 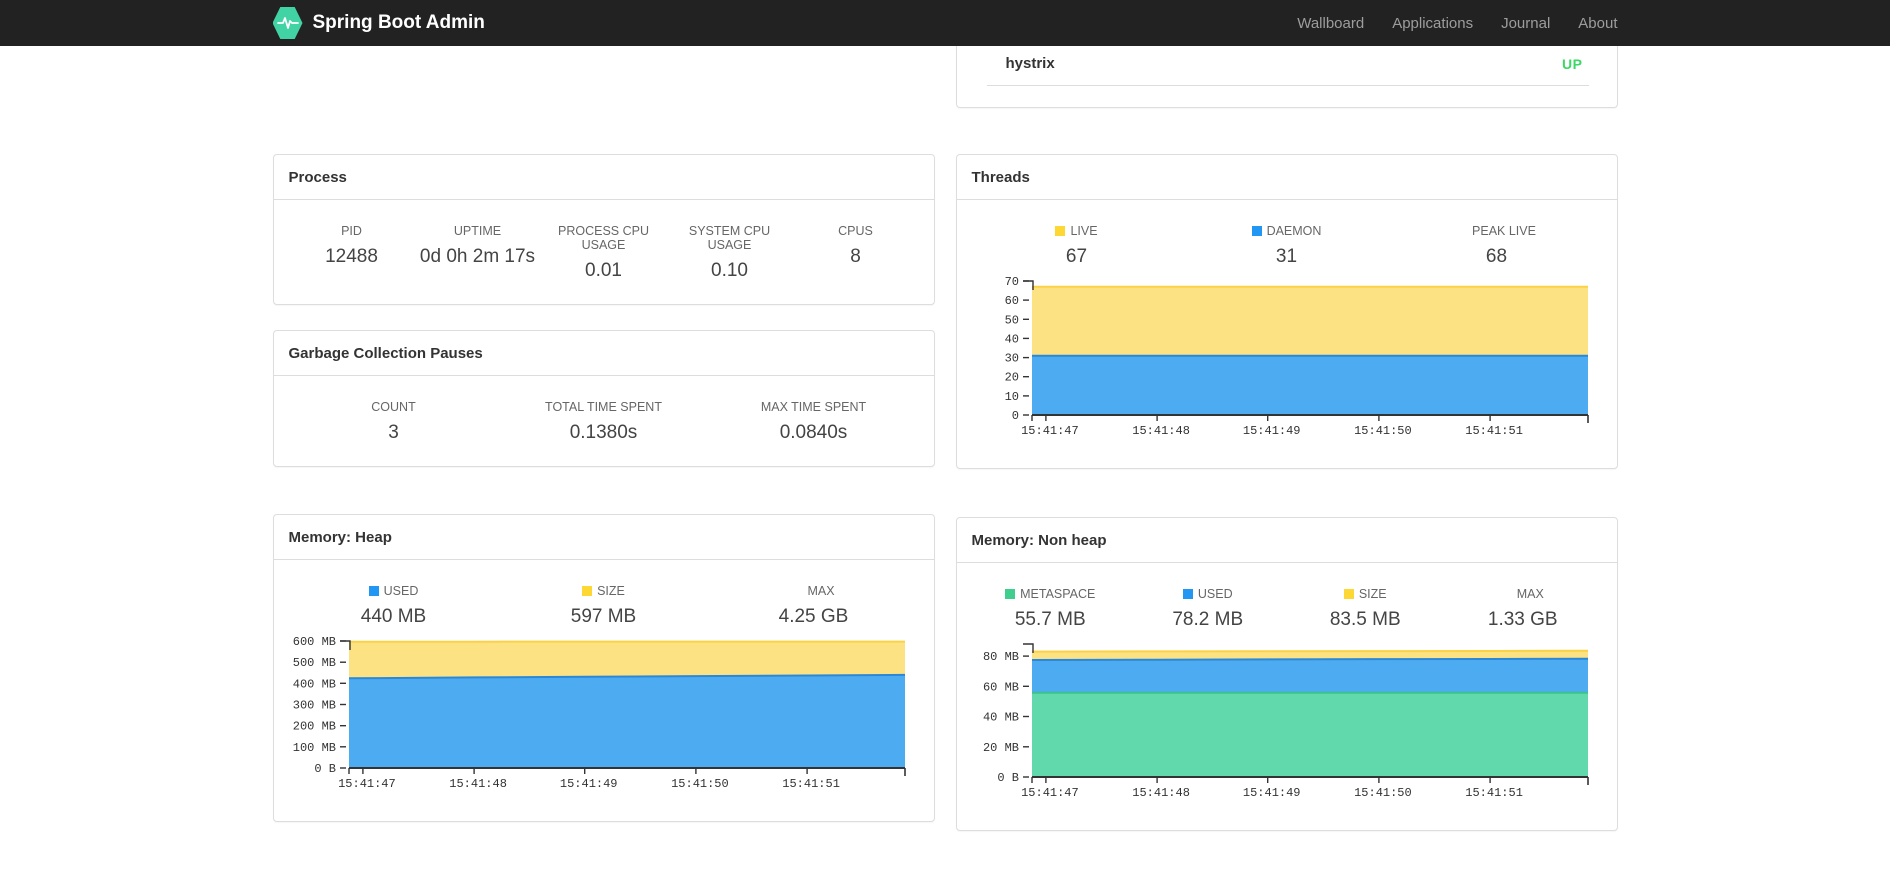 I want to click on svg-text: 10, so click(x=1011, y=397).